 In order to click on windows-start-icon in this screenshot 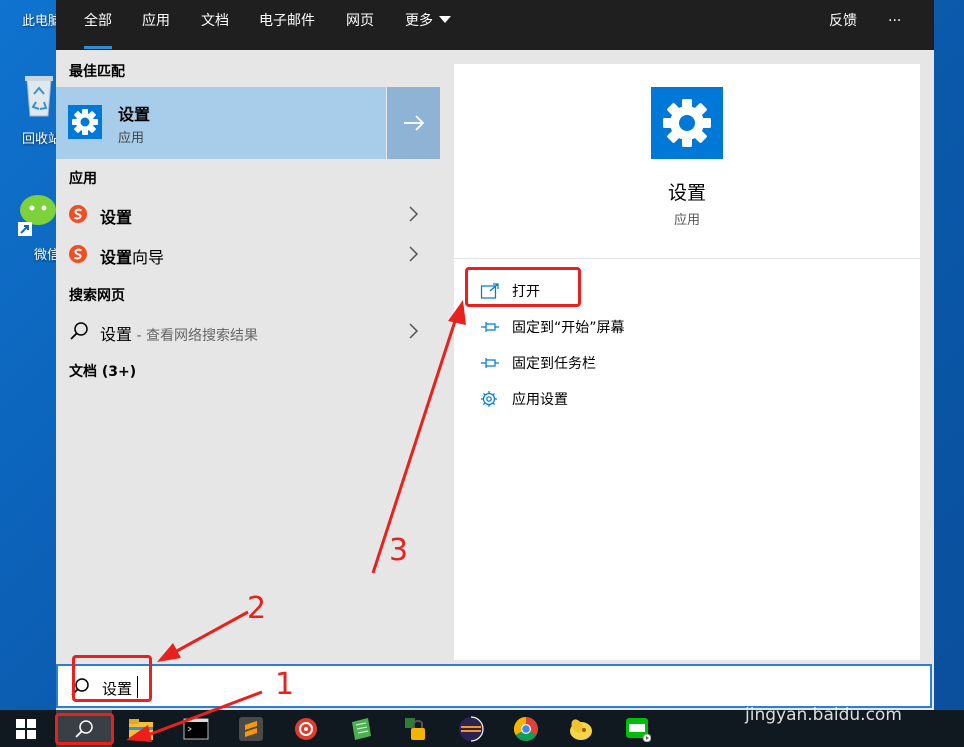, I will do `click(26, 729)`.